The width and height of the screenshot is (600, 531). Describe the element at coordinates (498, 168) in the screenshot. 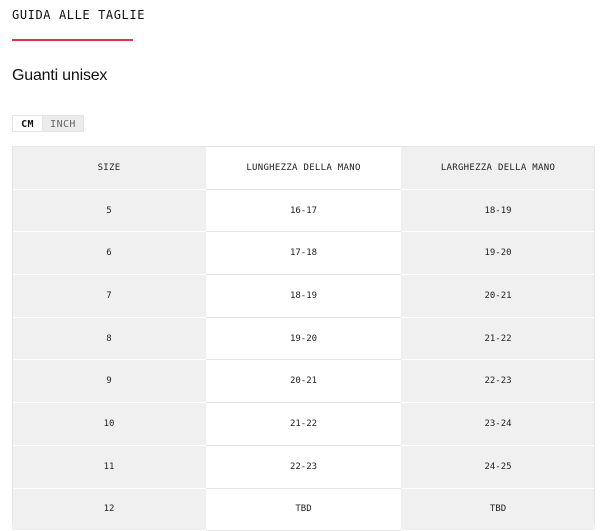

I see `header-hand-width: LARGHEZZA DELLA MANO` at that location.